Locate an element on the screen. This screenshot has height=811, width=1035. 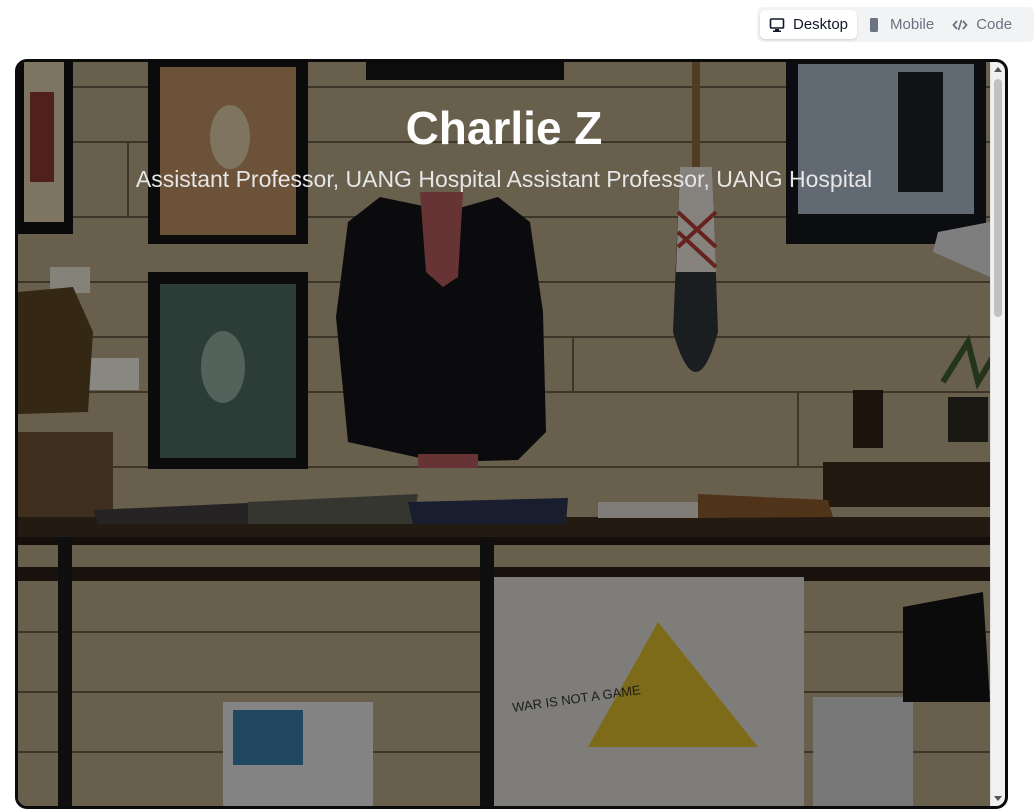
tab-desktop: Desktop is located at coordinates (809, 24).